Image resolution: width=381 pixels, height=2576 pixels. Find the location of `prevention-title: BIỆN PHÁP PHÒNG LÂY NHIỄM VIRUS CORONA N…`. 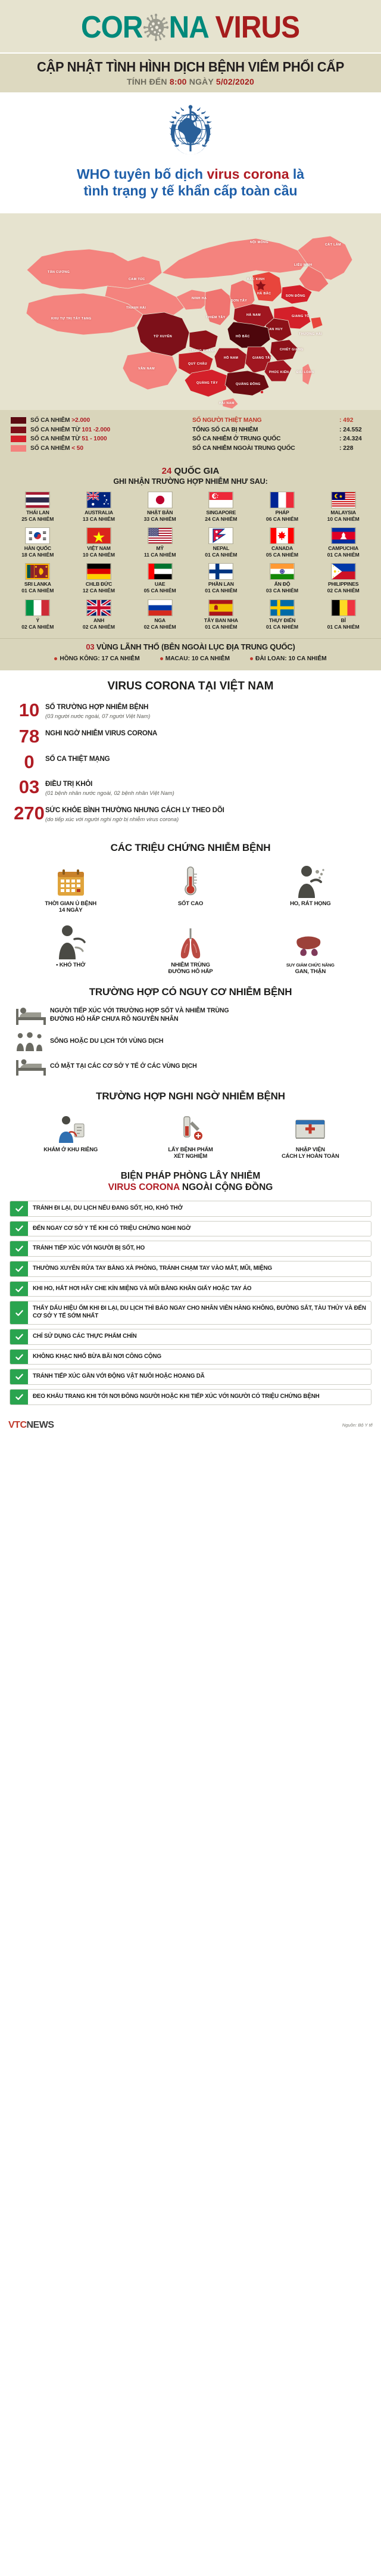

prevention-title: BIỆN PHÁP PHÒNG LÂY NHIỄM VIRUS CORONA N… is located at coordinates (190, 1182).